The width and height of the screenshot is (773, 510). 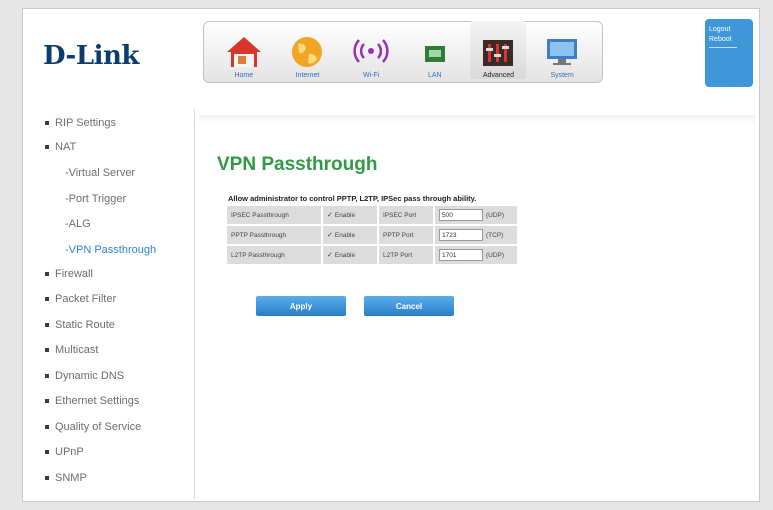 I want to click on sidebar-item-multicast: Multicast, so click(x=71, y=350).